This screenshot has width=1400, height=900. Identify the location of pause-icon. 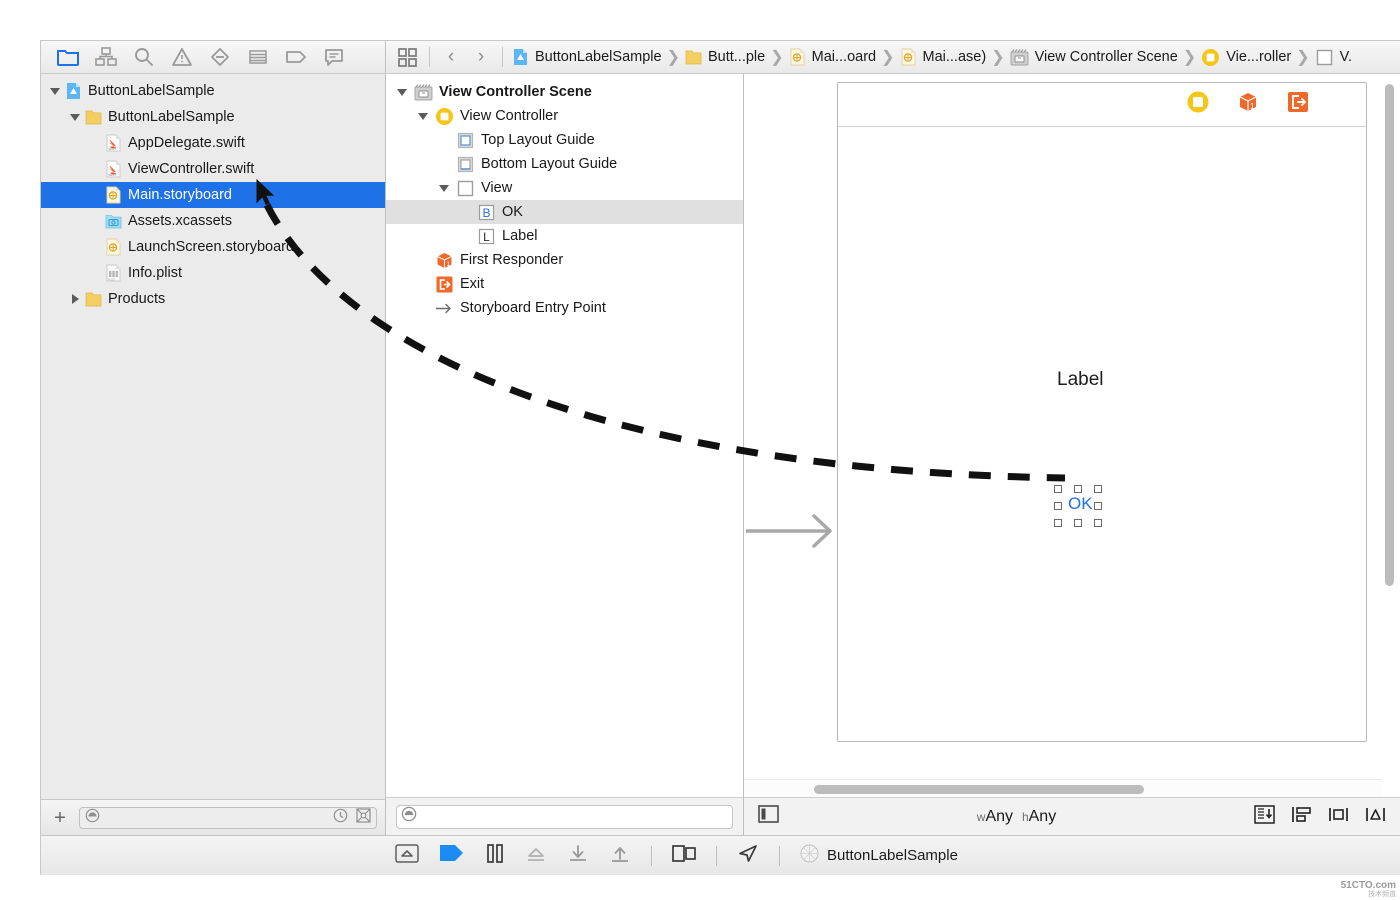
(495, 855).